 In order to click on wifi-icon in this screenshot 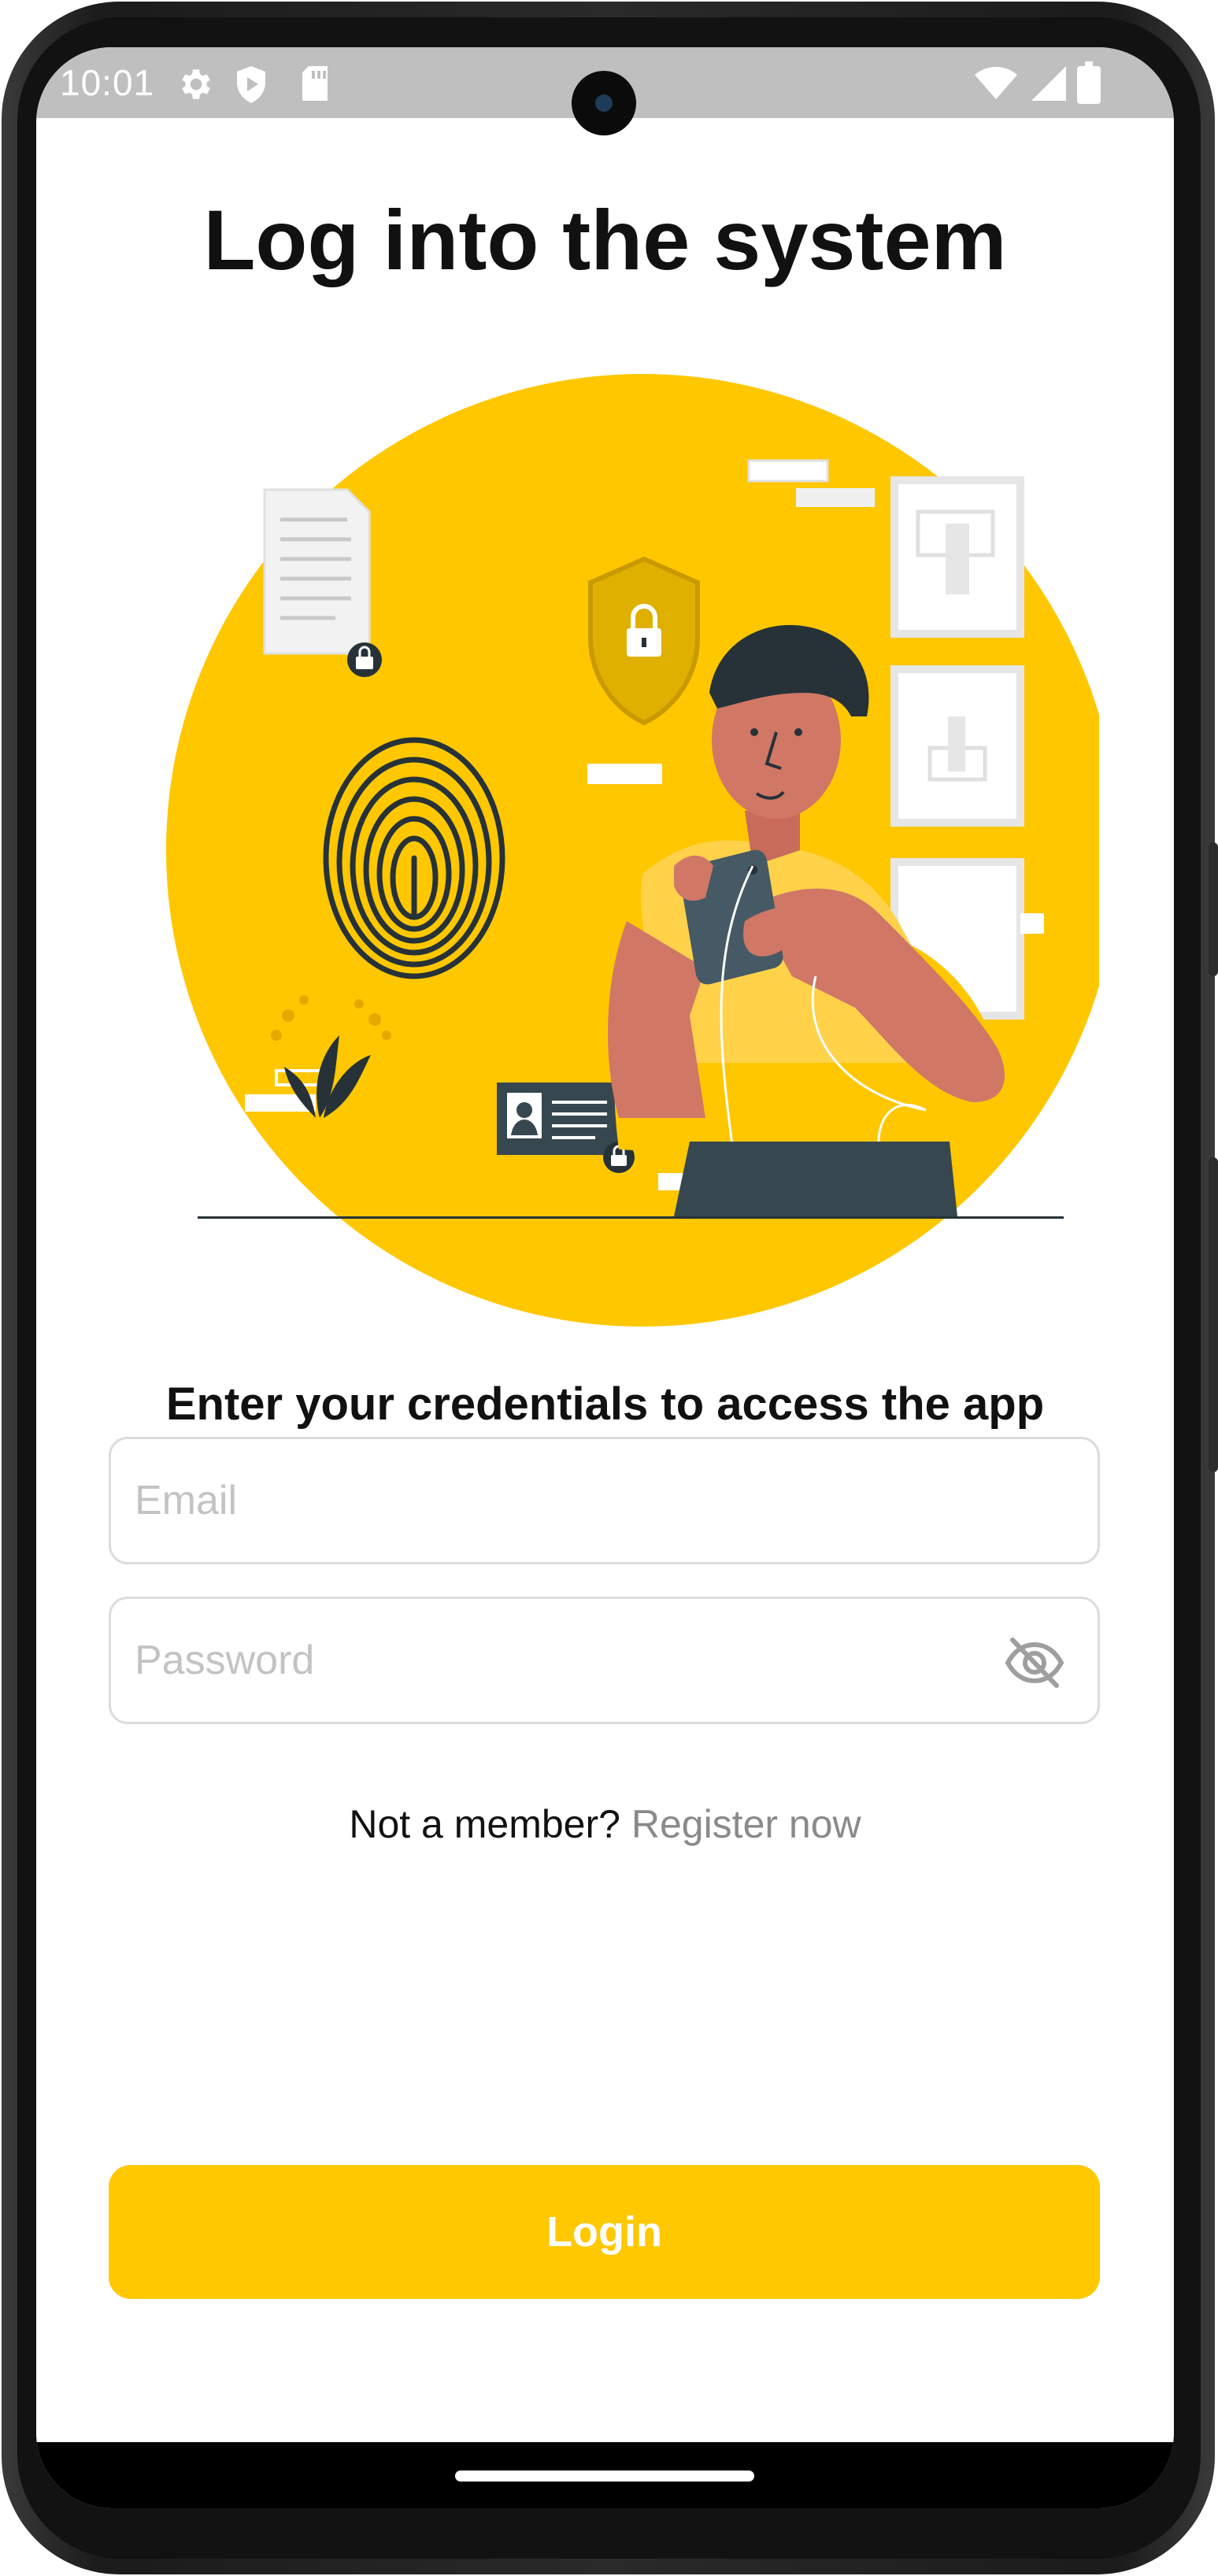, I will do `click(996, 83)`.